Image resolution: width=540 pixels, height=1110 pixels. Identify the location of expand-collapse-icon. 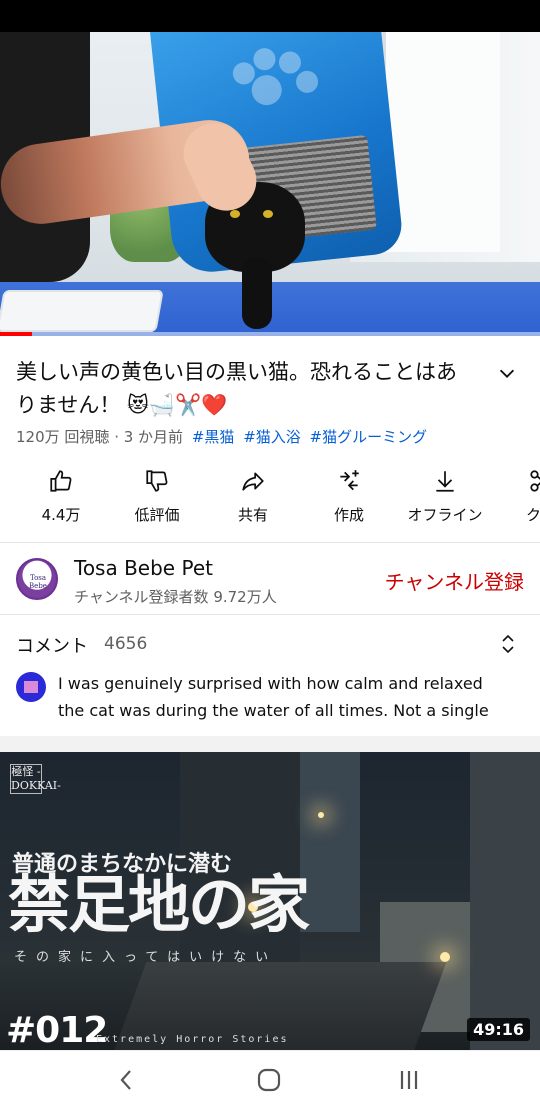
(508, 644).